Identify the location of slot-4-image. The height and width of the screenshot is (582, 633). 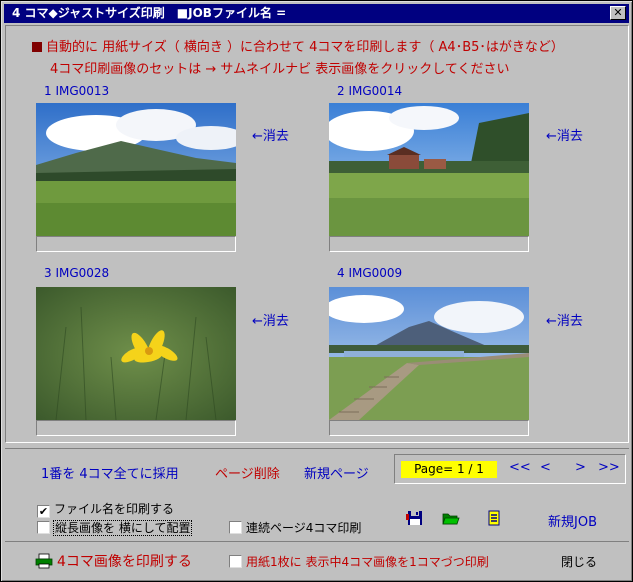
(429, 353).